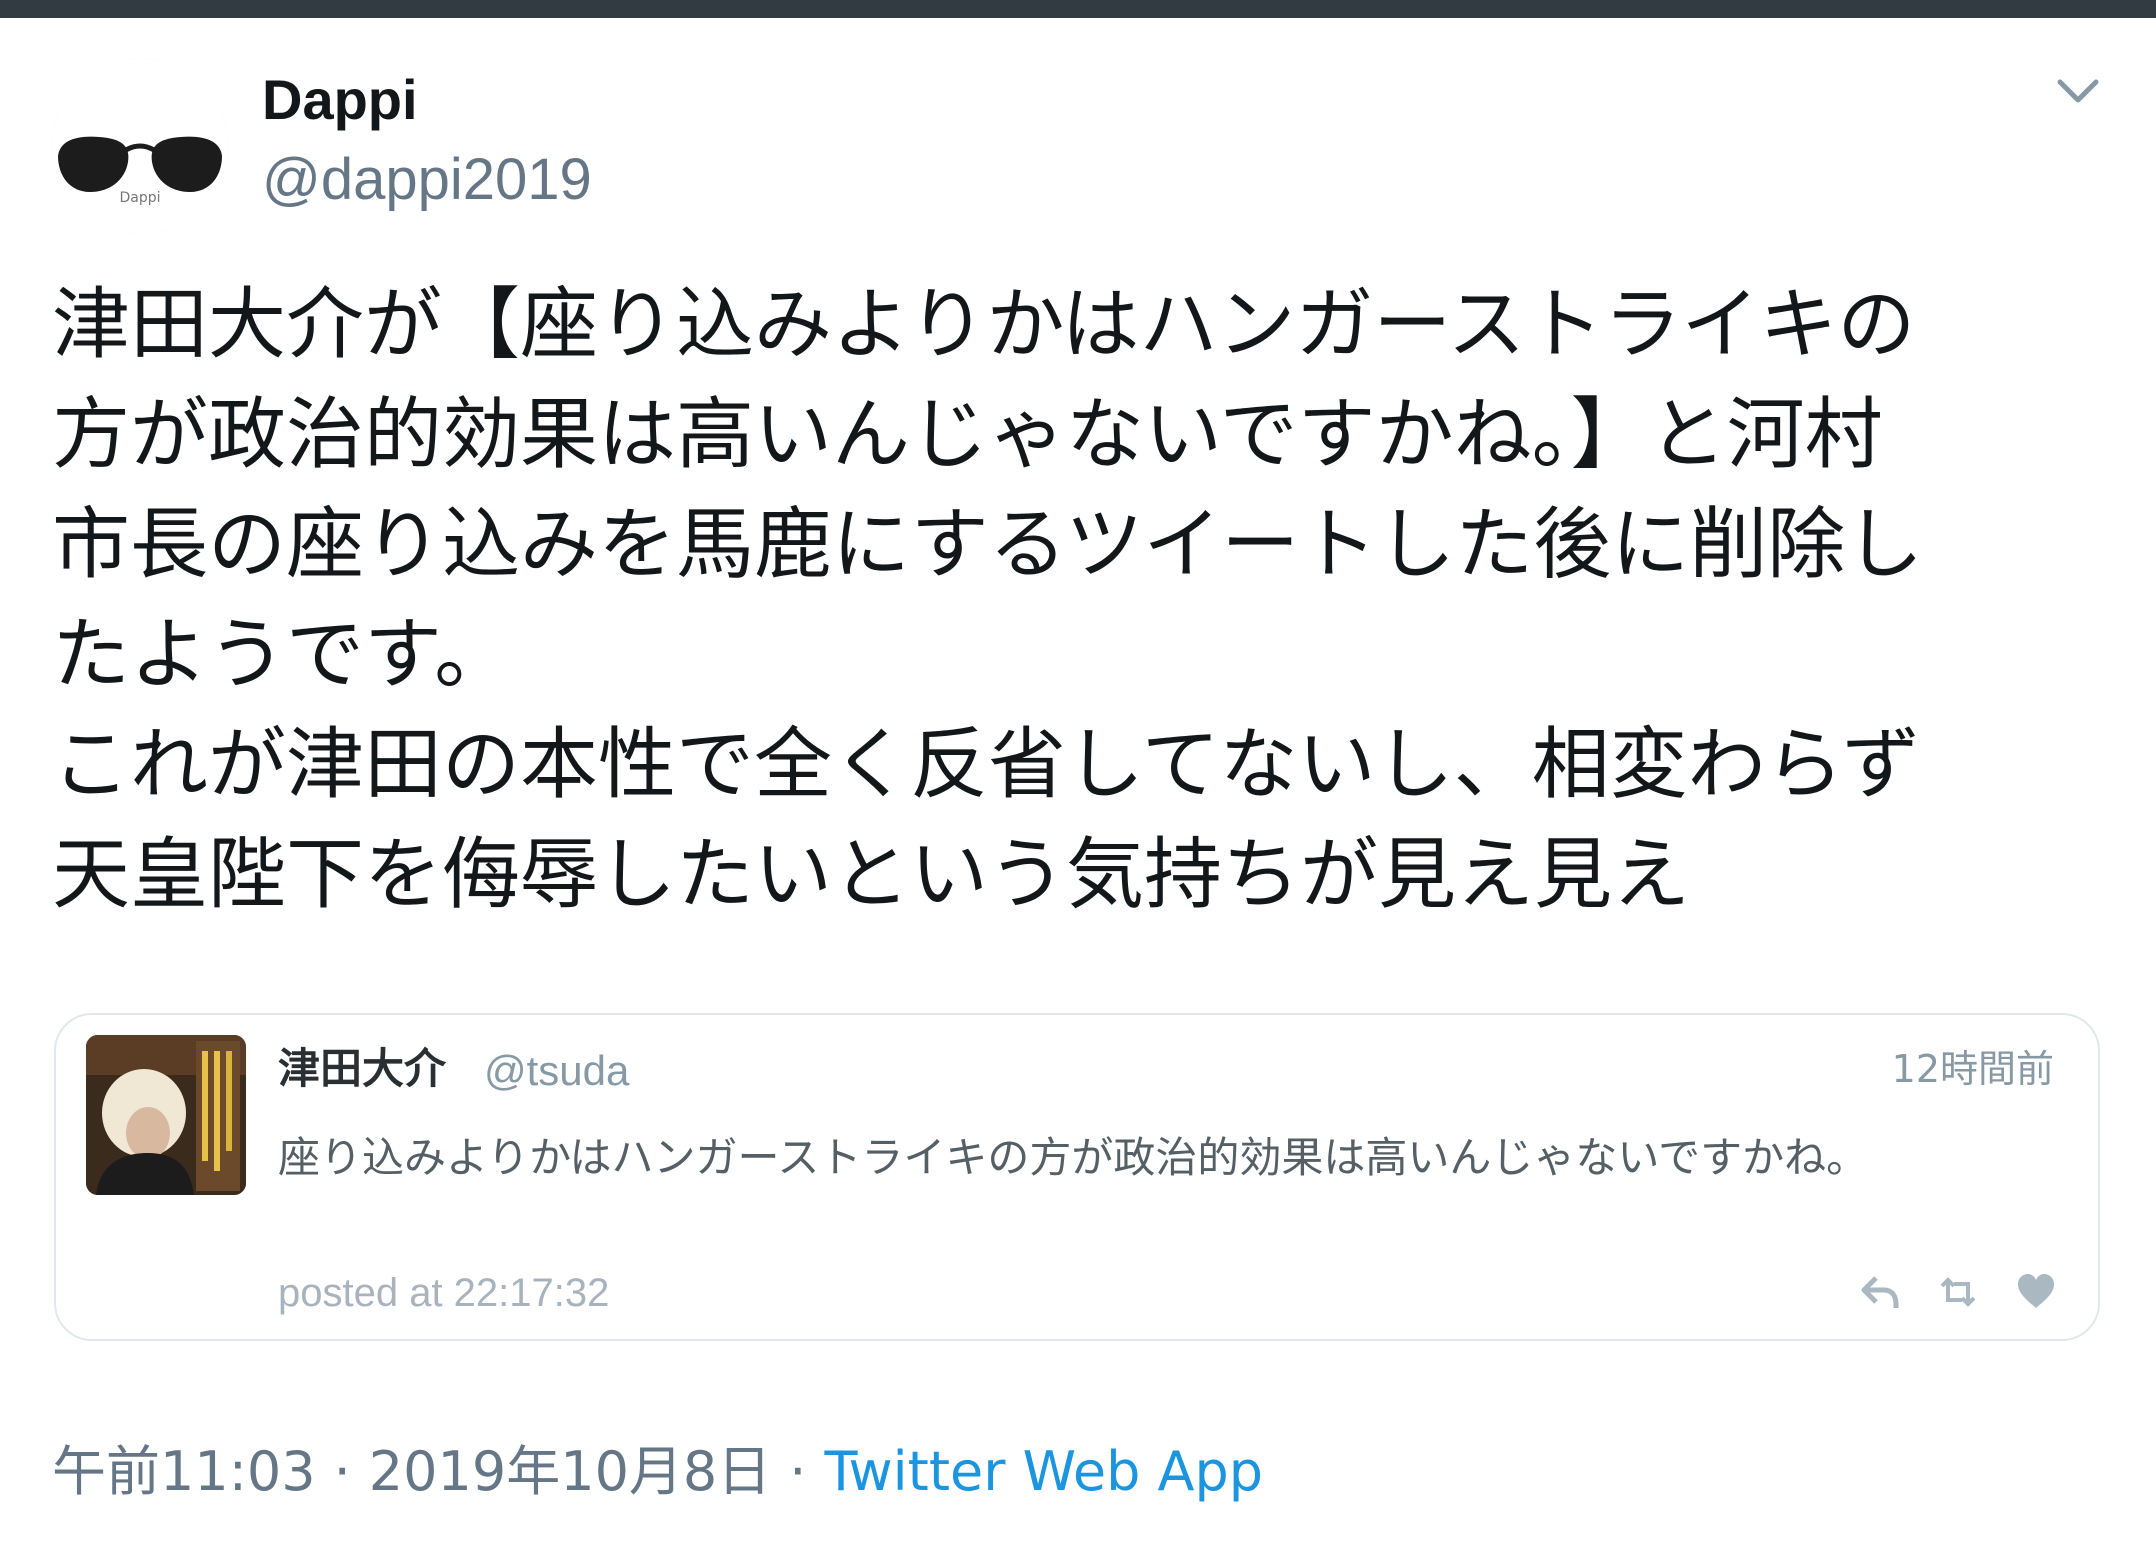 The image size is (2156, 1551). Describe the element at coordinates (556, 1071) in the screenshot. I see `quoted-author-handle: @tsuda` at that location.